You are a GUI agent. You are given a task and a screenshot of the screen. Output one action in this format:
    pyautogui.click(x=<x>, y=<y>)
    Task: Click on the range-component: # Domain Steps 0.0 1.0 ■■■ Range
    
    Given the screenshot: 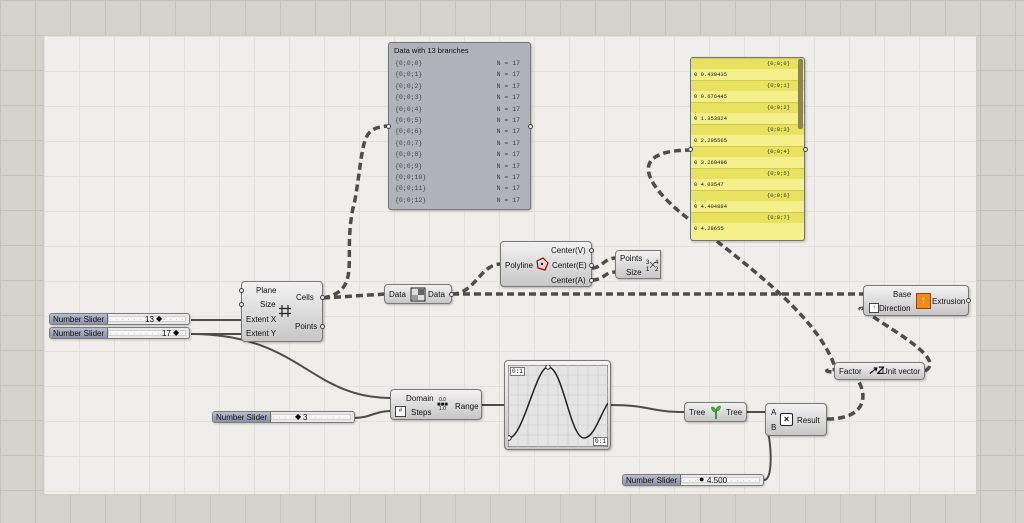 What is the action you would take?
    pyautogui.click(x=436, y=404)
    